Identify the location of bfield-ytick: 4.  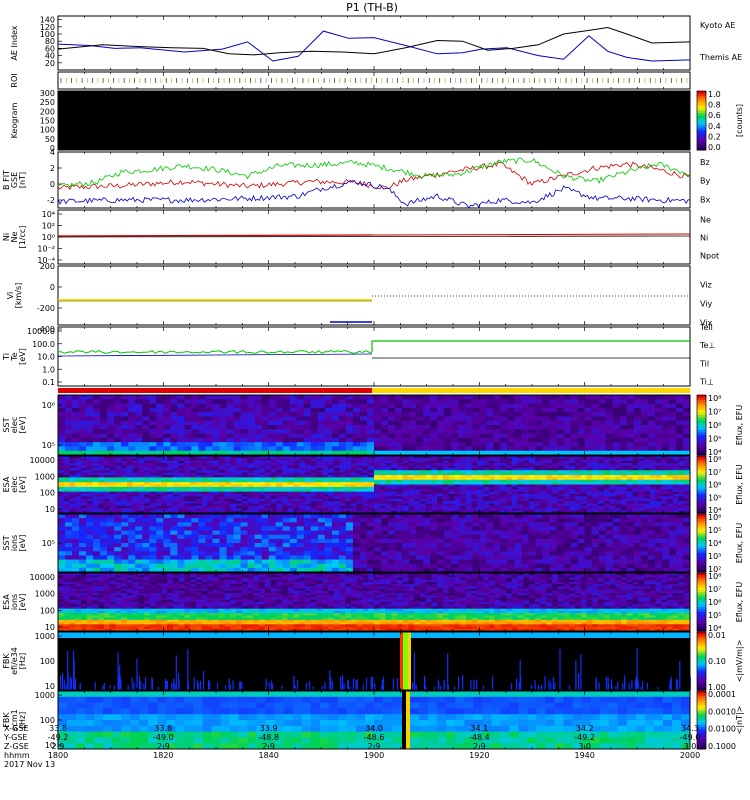
(52, 152).